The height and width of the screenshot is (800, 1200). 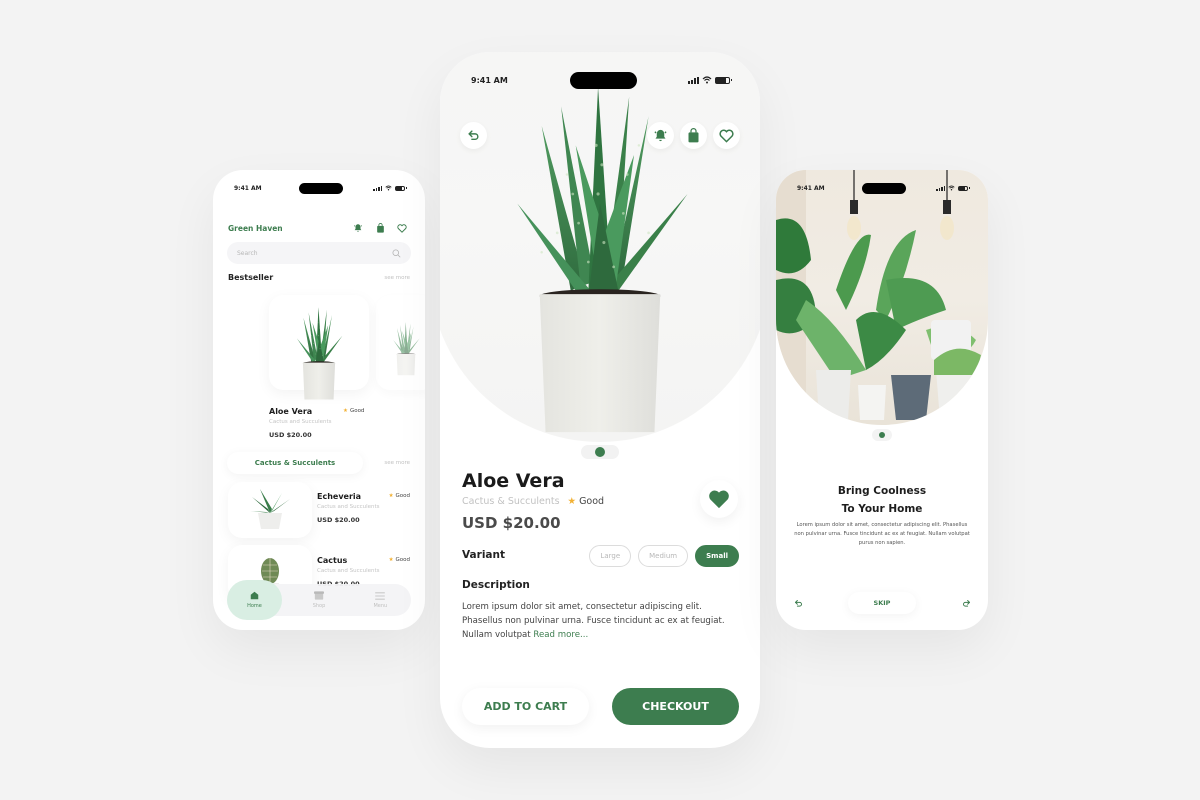 I want to click on nav-shop-label: Shop, so click(x=319, y=606).